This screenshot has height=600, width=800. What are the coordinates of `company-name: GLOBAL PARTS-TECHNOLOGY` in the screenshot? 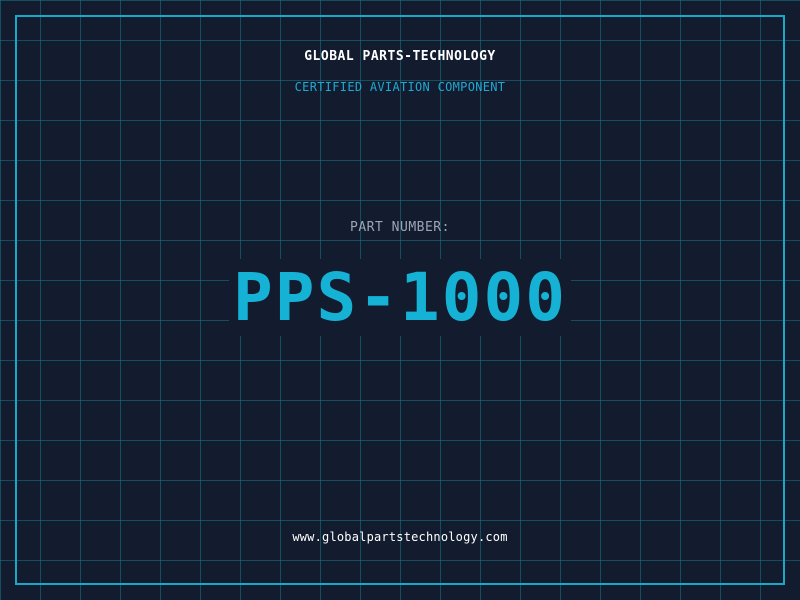 It's located at (400, 56).